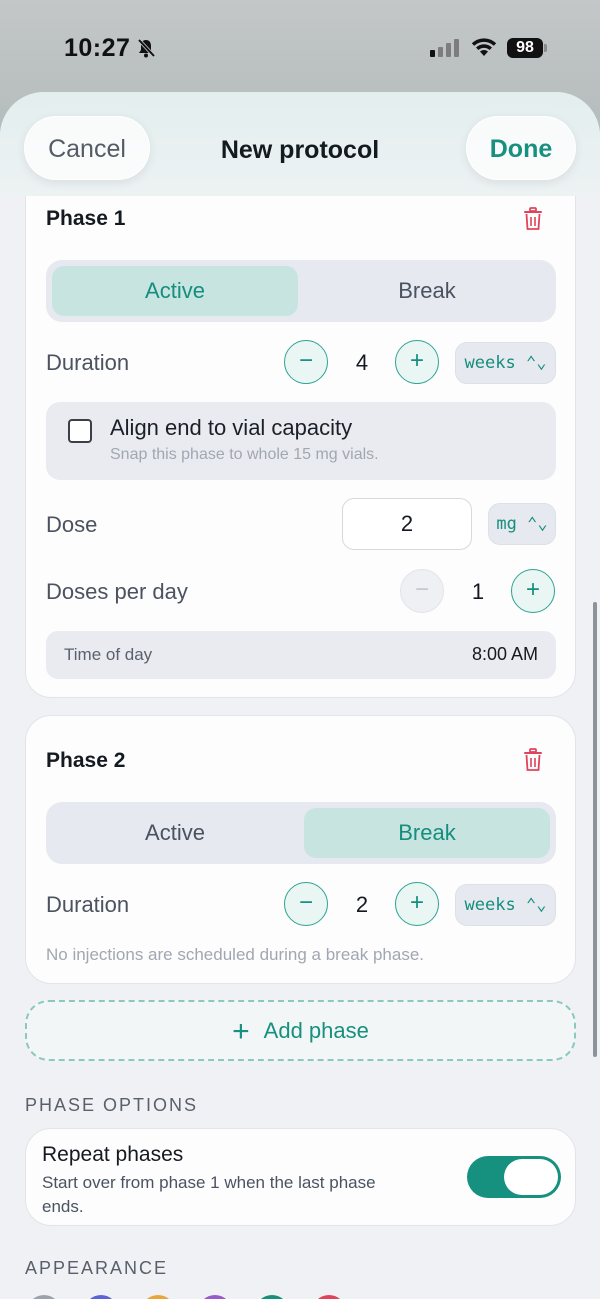  What do you see at coordinates (244, 454) in the screenshot?
I see `align-subtitle: Snap this phase to whole 15 mg vials.` at bounding box center [244, 454].